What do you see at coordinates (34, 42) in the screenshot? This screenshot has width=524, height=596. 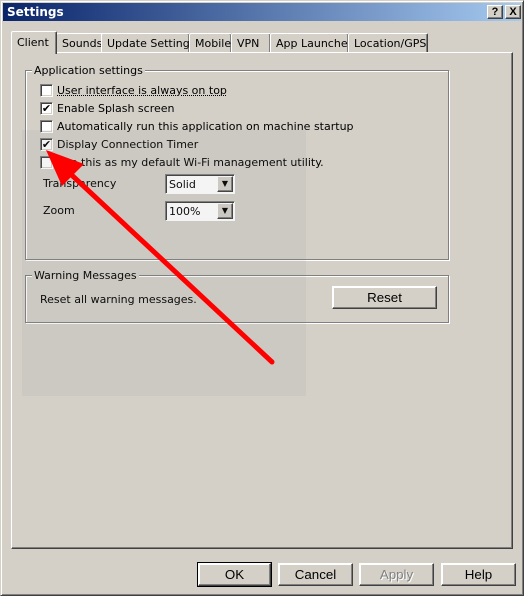 I see `tab-client: Client` at bounding box center [34, 42].